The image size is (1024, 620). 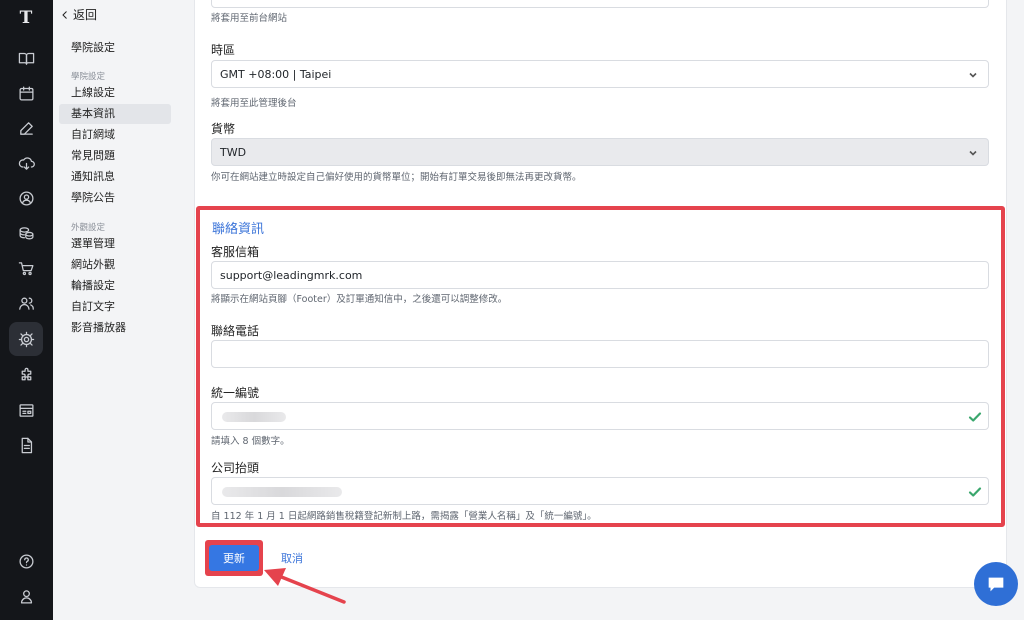 What do you see at coordinates (26, 163) in the screenshot?
I see `download-cloud-icon` at bounding box center [26, 163].